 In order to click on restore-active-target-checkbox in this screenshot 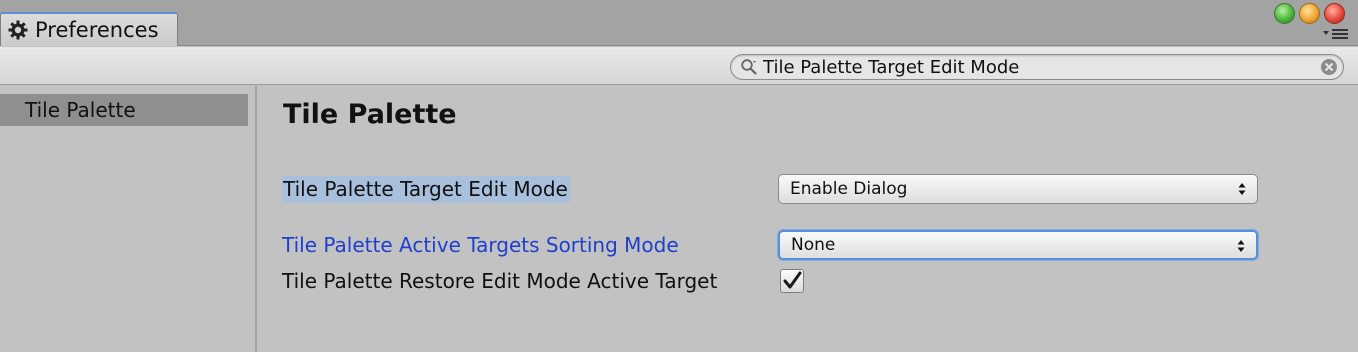, I will do `click(792, 281)`.